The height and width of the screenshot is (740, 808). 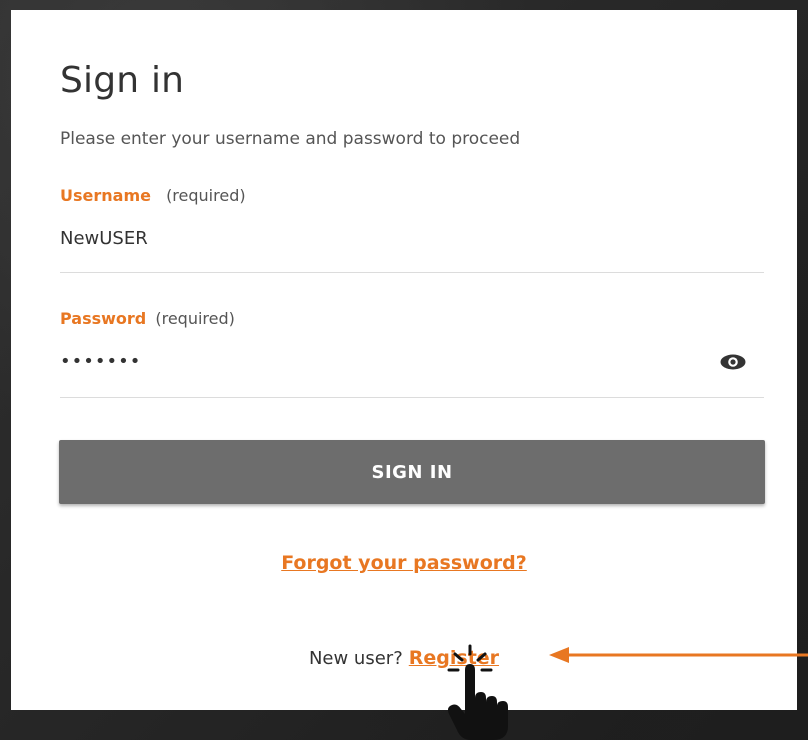 What do you see at coordinates (412, 272) in the screenshot?
I see `username-underline` at bounding box center [412, 272].